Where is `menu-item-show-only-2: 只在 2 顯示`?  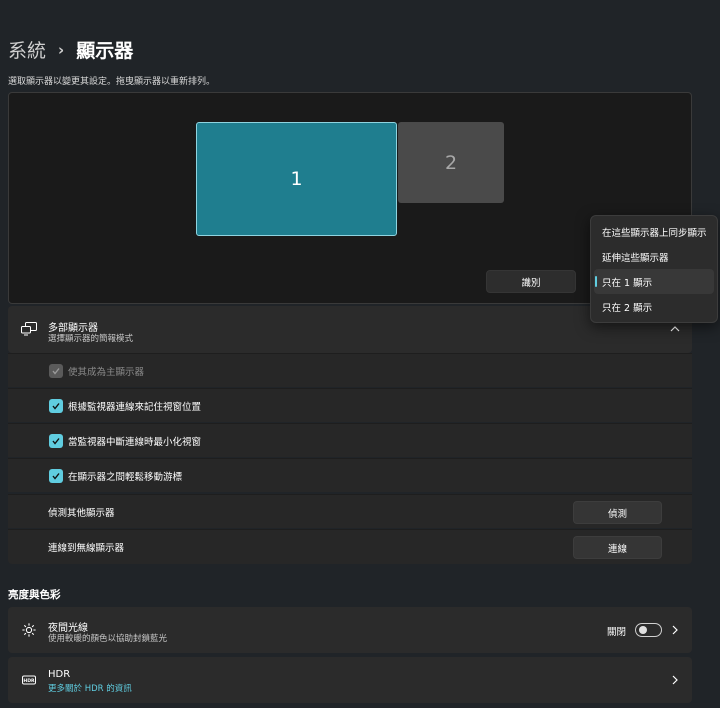 menu-item-show-only-2: 只在 2 顯示 is located at coordinates (654, 306).